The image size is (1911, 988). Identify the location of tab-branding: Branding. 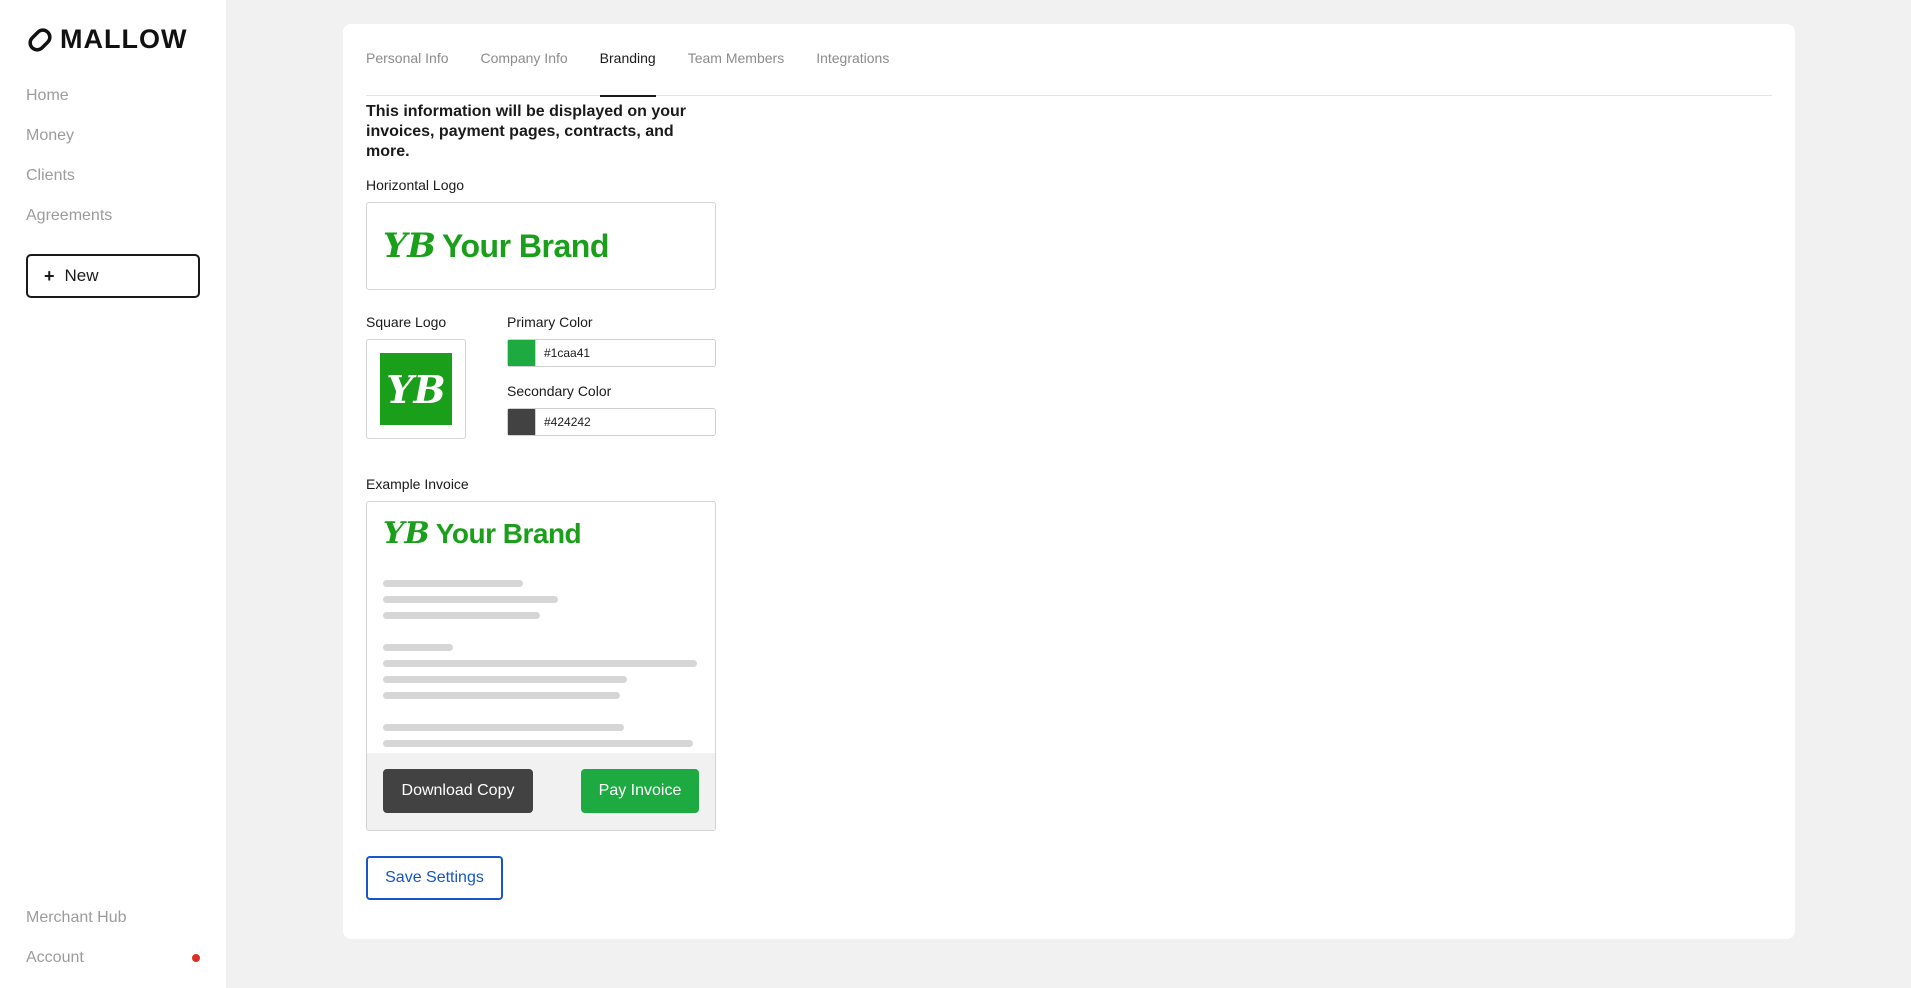
(627, 72).